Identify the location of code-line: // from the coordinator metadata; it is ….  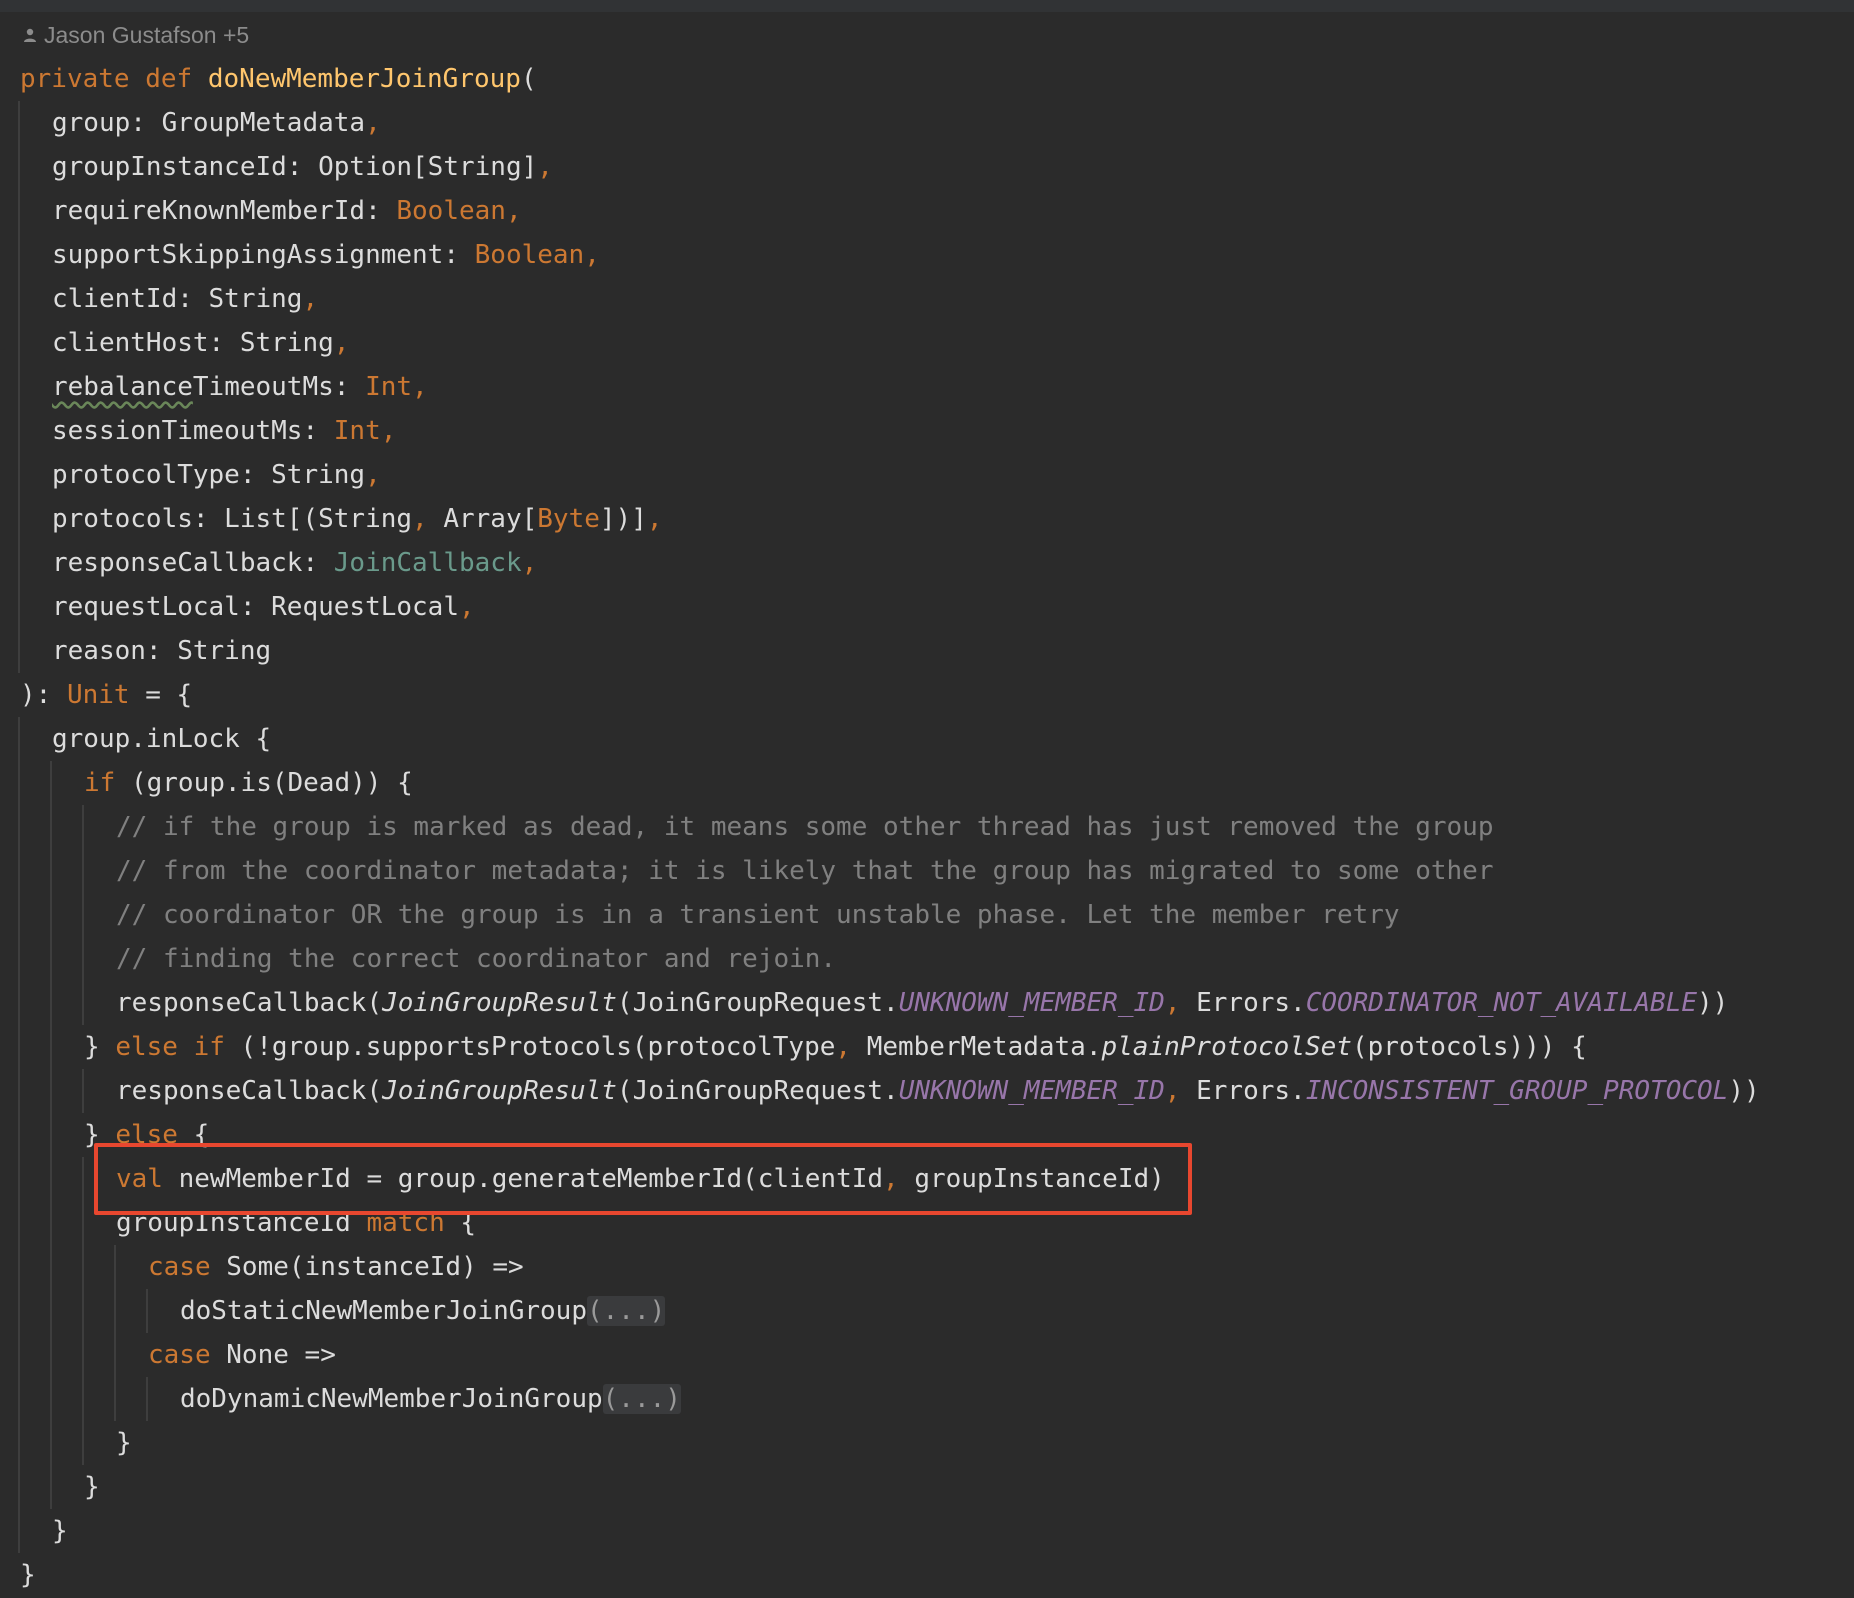
(927, 871).